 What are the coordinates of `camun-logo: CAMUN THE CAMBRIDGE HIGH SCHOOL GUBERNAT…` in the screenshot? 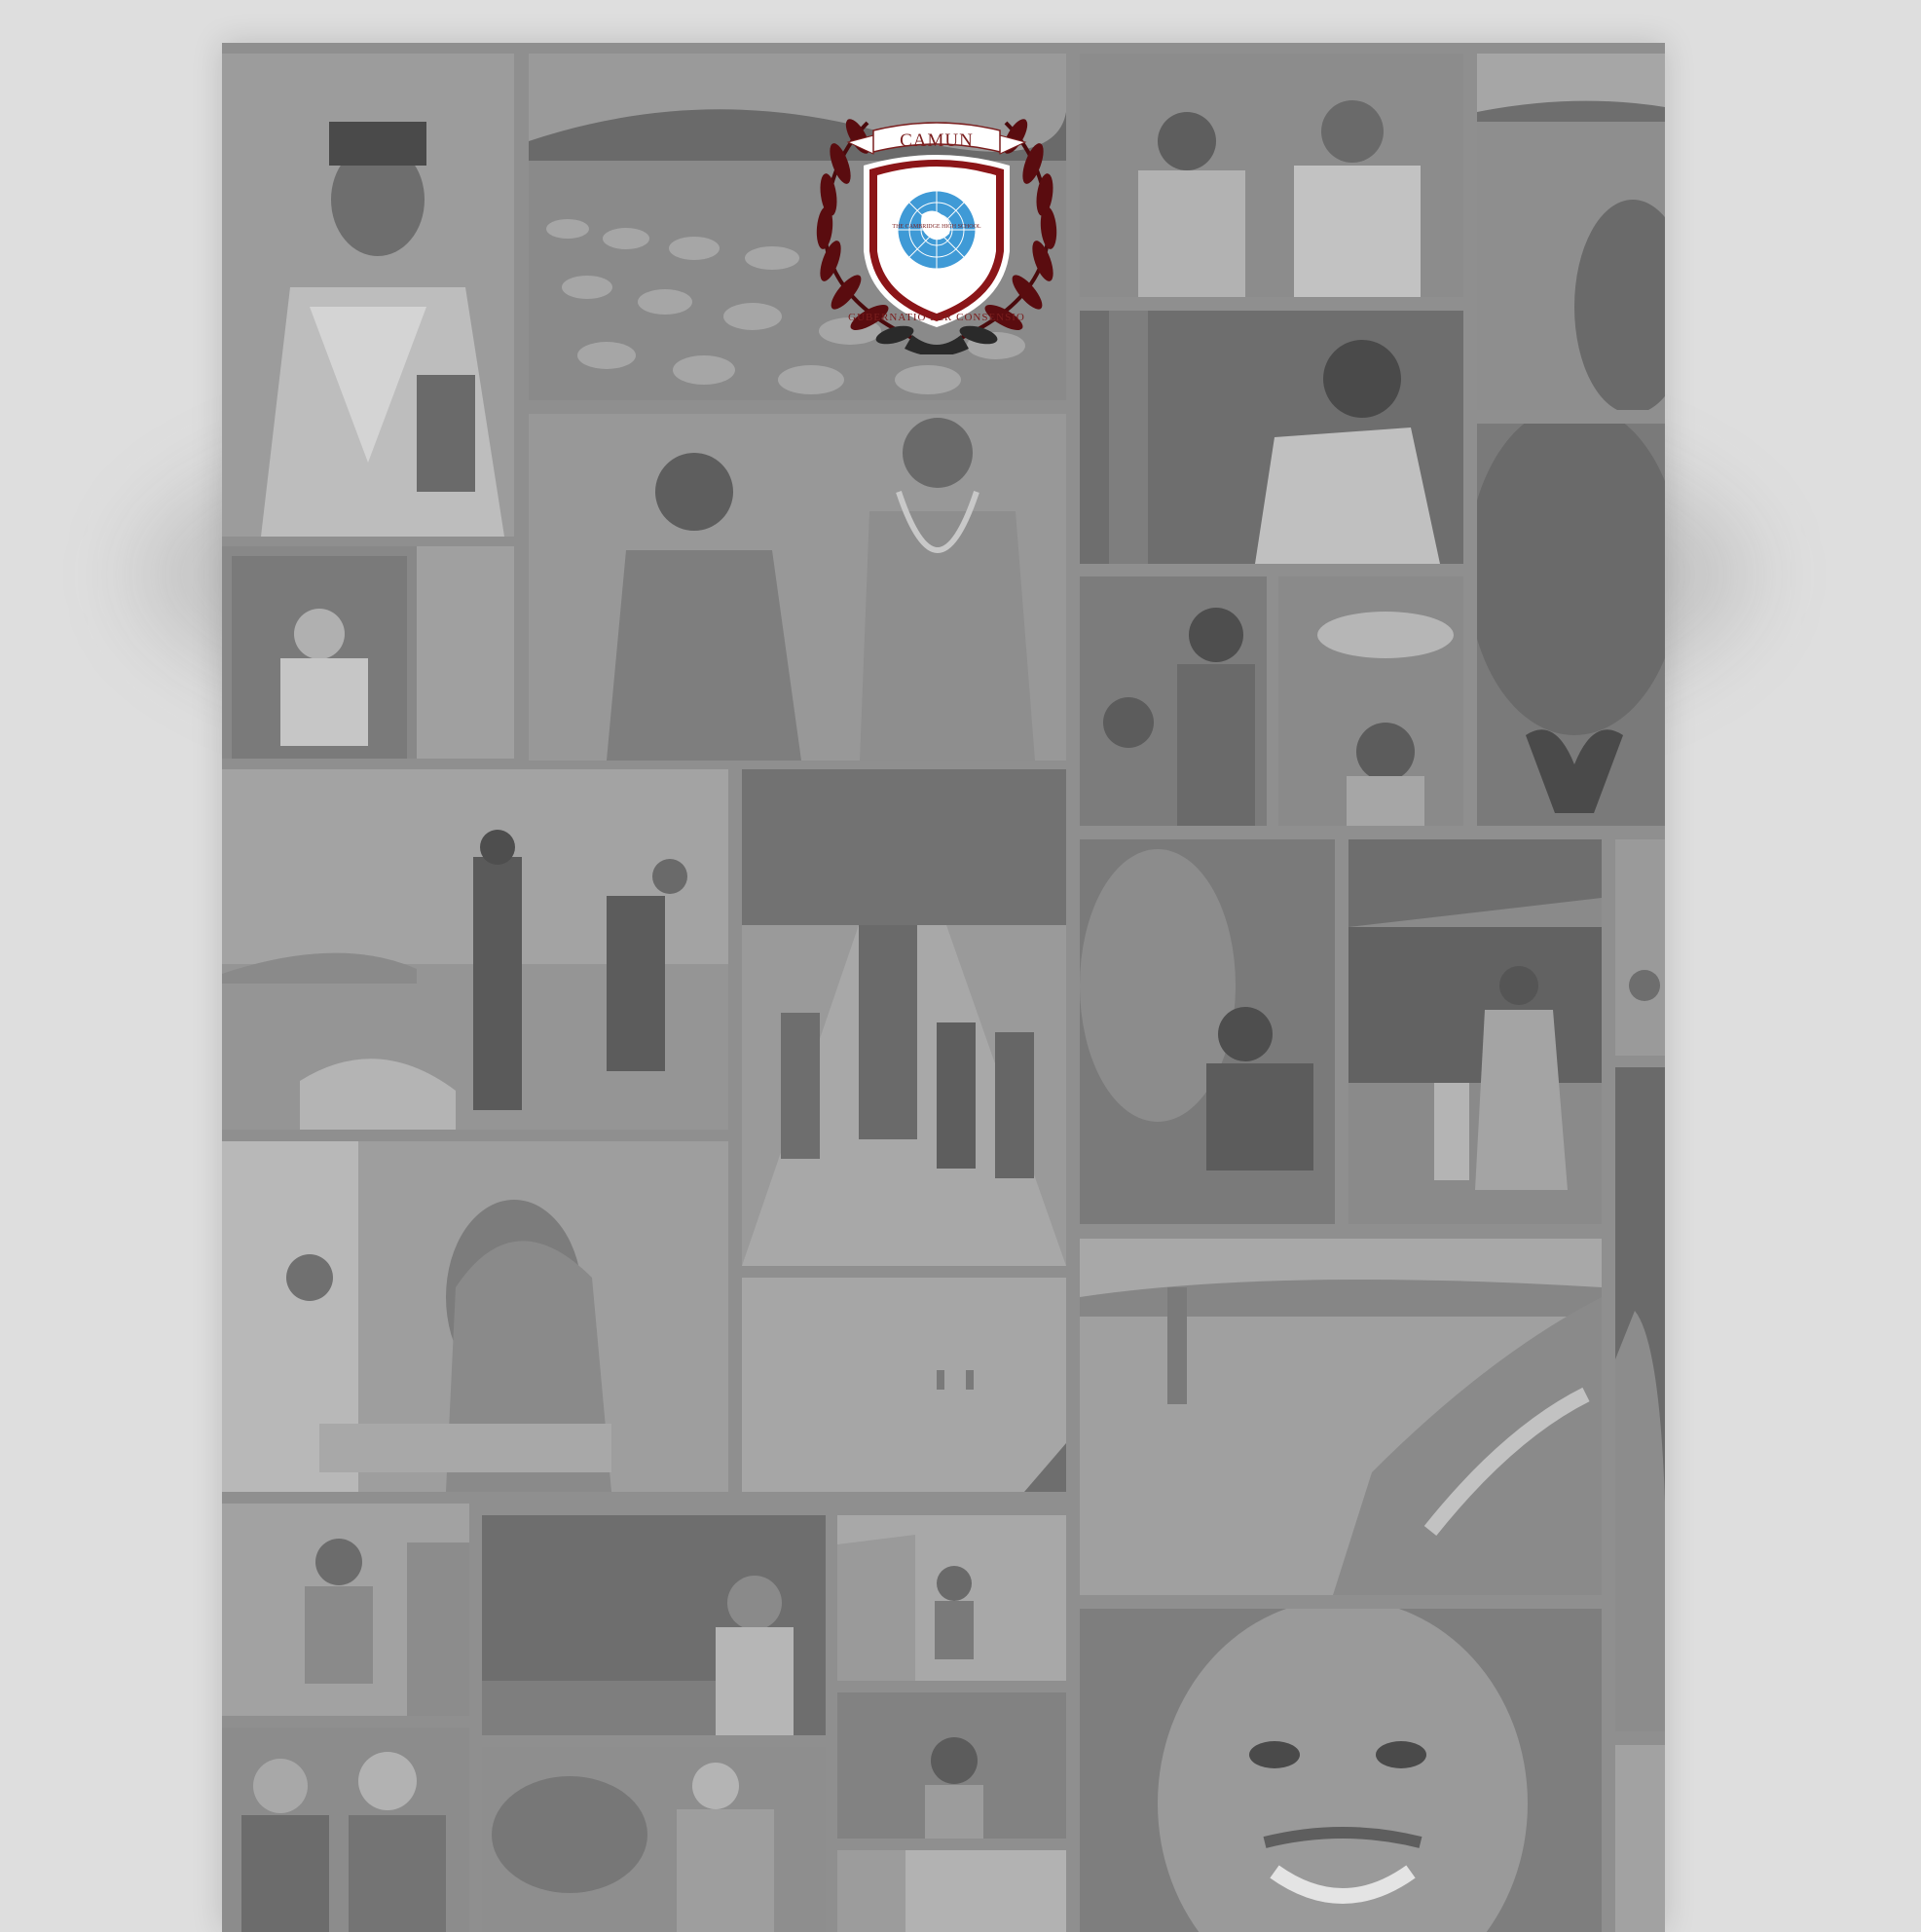 It's located at (937, 230).